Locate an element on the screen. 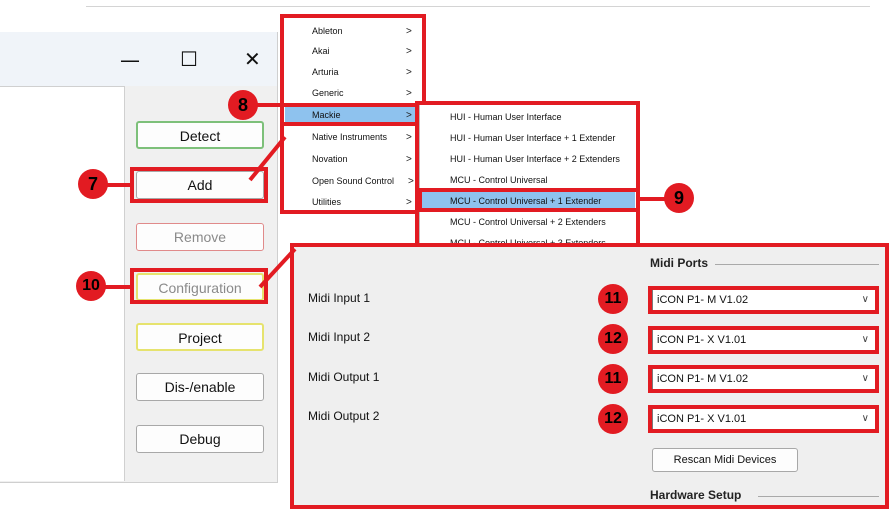  annotation-box-configuration is located at coordinates (199, 286).